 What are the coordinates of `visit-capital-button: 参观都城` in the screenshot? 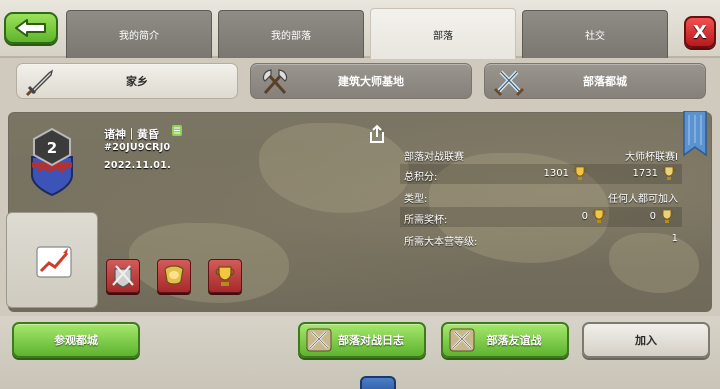 It's located at (76, 340).